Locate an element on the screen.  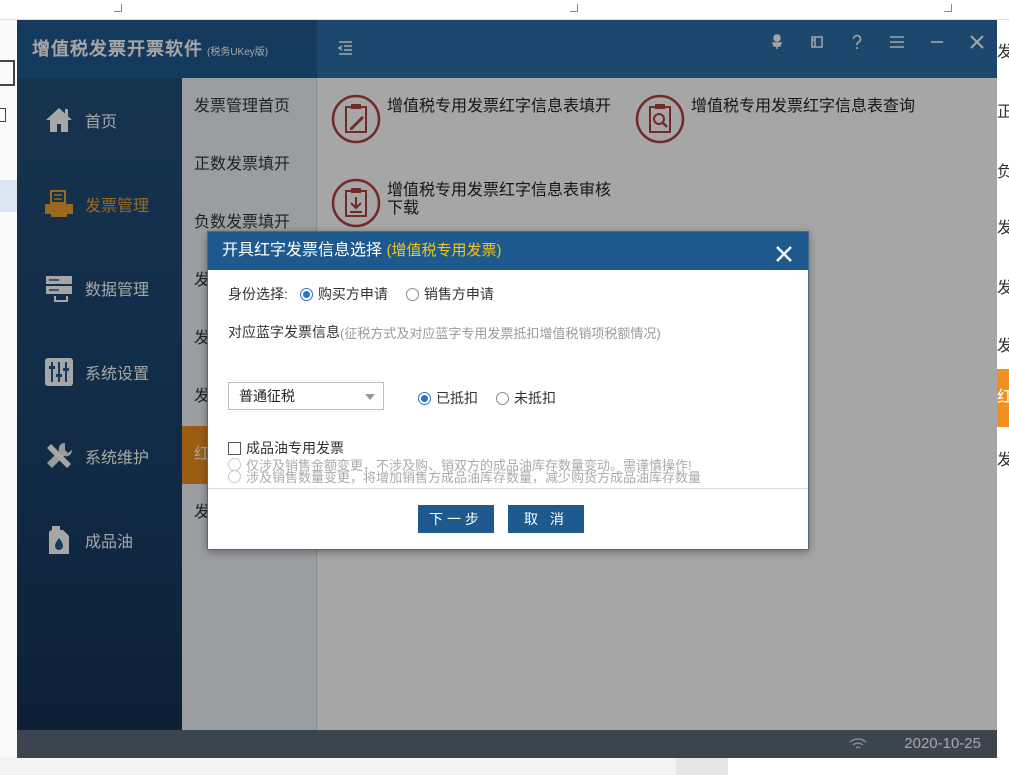
oil-option-amount: 仅涉及销售金额变更，不涉及购、销双方的成品油库存数量变动。需谨慎操作! is located at coordinates (460, 464).